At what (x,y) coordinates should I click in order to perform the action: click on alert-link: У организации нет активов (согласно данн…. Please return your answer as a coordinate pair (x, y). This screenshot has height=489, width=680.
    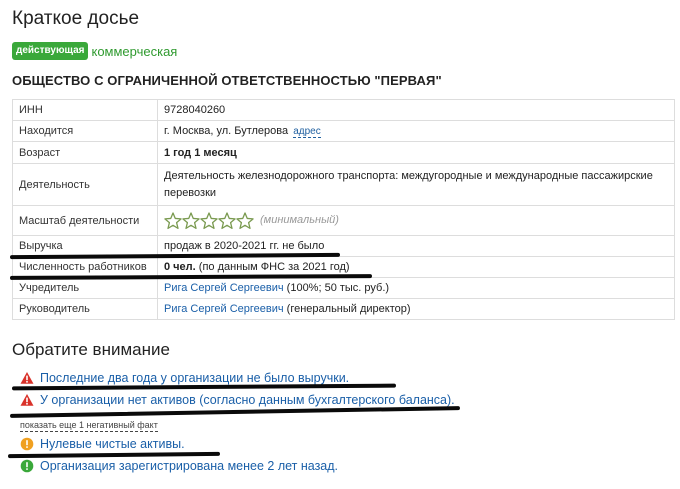
    Looking at the image, I should click on (247, 400).